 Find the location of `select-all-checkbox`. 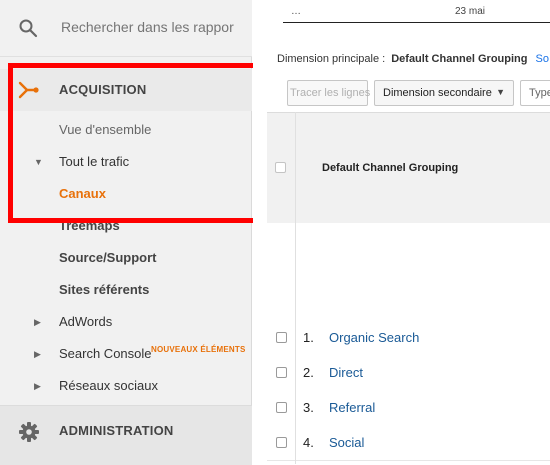

select-all-checkbox is located at coordinates (280, 167).